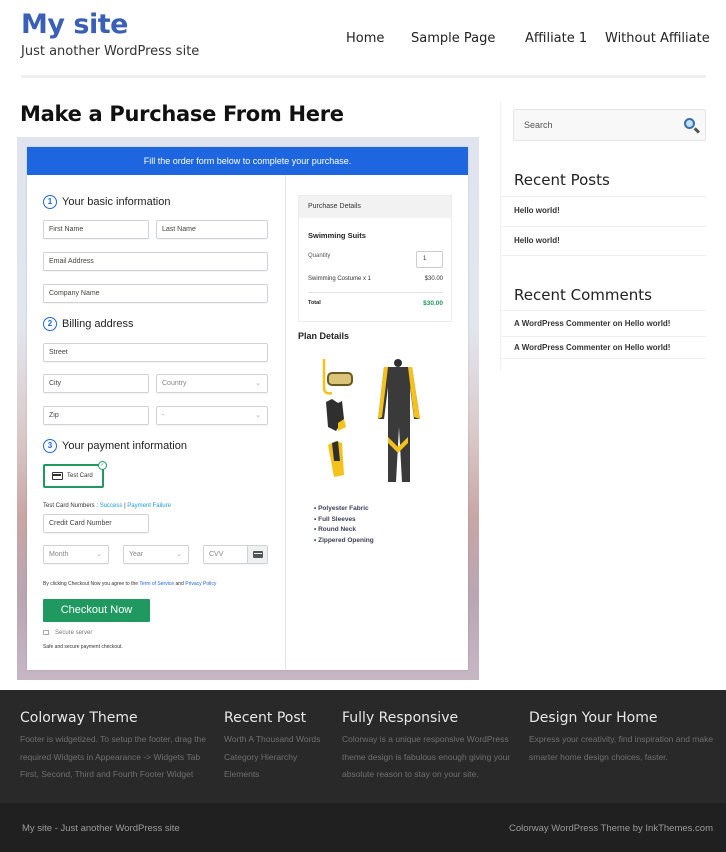  What do you see at coordinates (96, 523) in the screenshot?
I see `credit-card-input: Credit Card Number` at bounding box center [96, 523].